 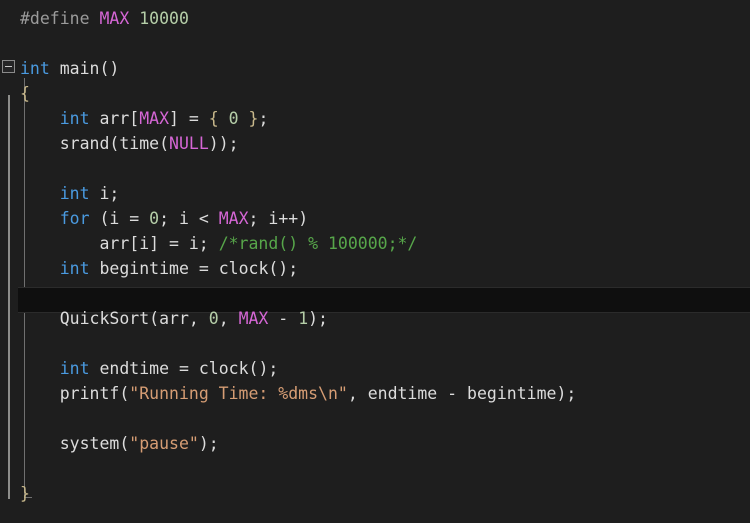 What do you see at coordinates (194, 268) in the screenshot?
I see `token-identifier: begintime = clock();` at bounding box center [194, 268].